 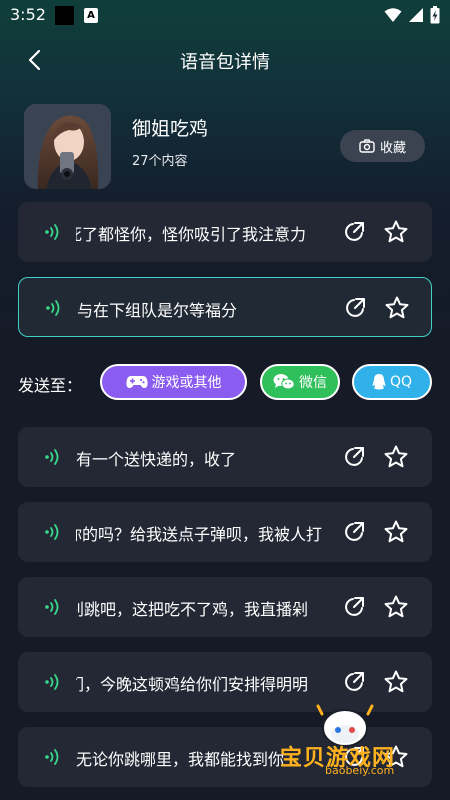 I want to click on collect-button: 收藏, so click(x=382, y=146).